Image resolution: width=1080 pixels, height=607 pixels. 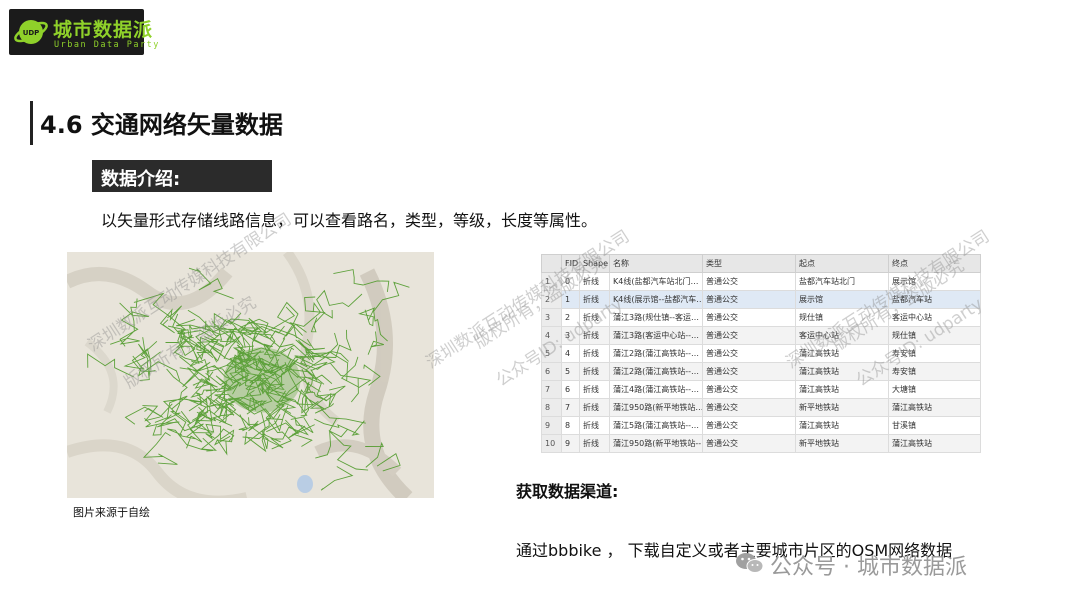 What do you see at coordinates (570, 281) in the screenshot?
I see `table-cell: 0` at bounding box center [570, 281].